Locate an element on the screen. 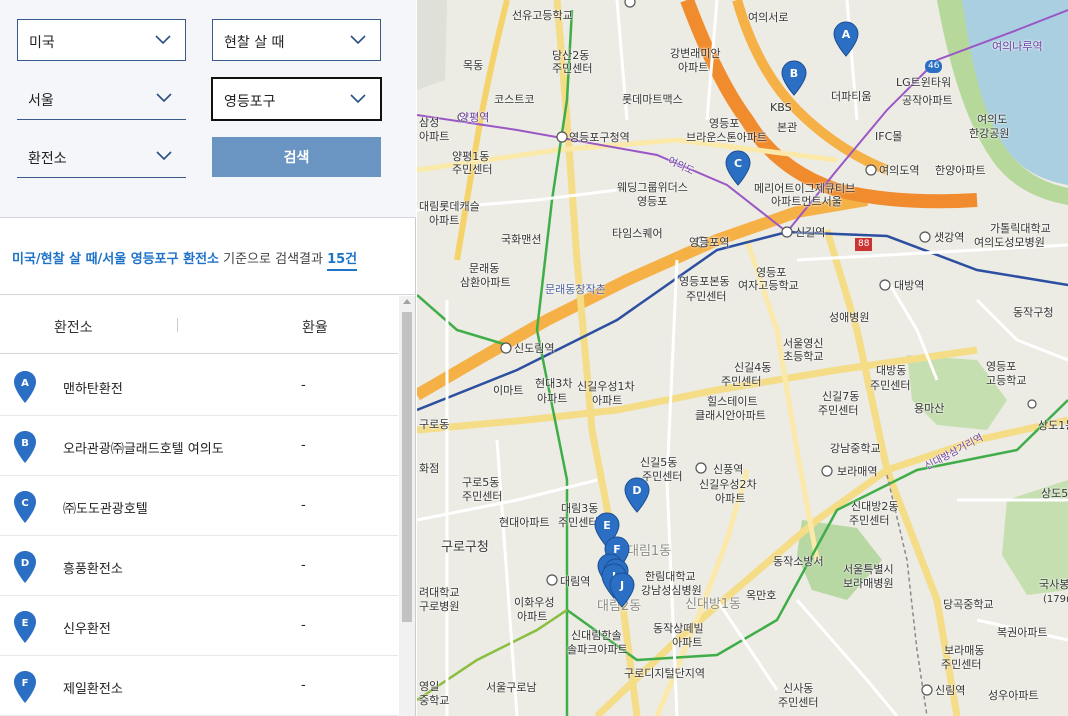 The width and height of the screenshot is (1068, 716). map-label: 대방역 is located at coordinates (909, 285).